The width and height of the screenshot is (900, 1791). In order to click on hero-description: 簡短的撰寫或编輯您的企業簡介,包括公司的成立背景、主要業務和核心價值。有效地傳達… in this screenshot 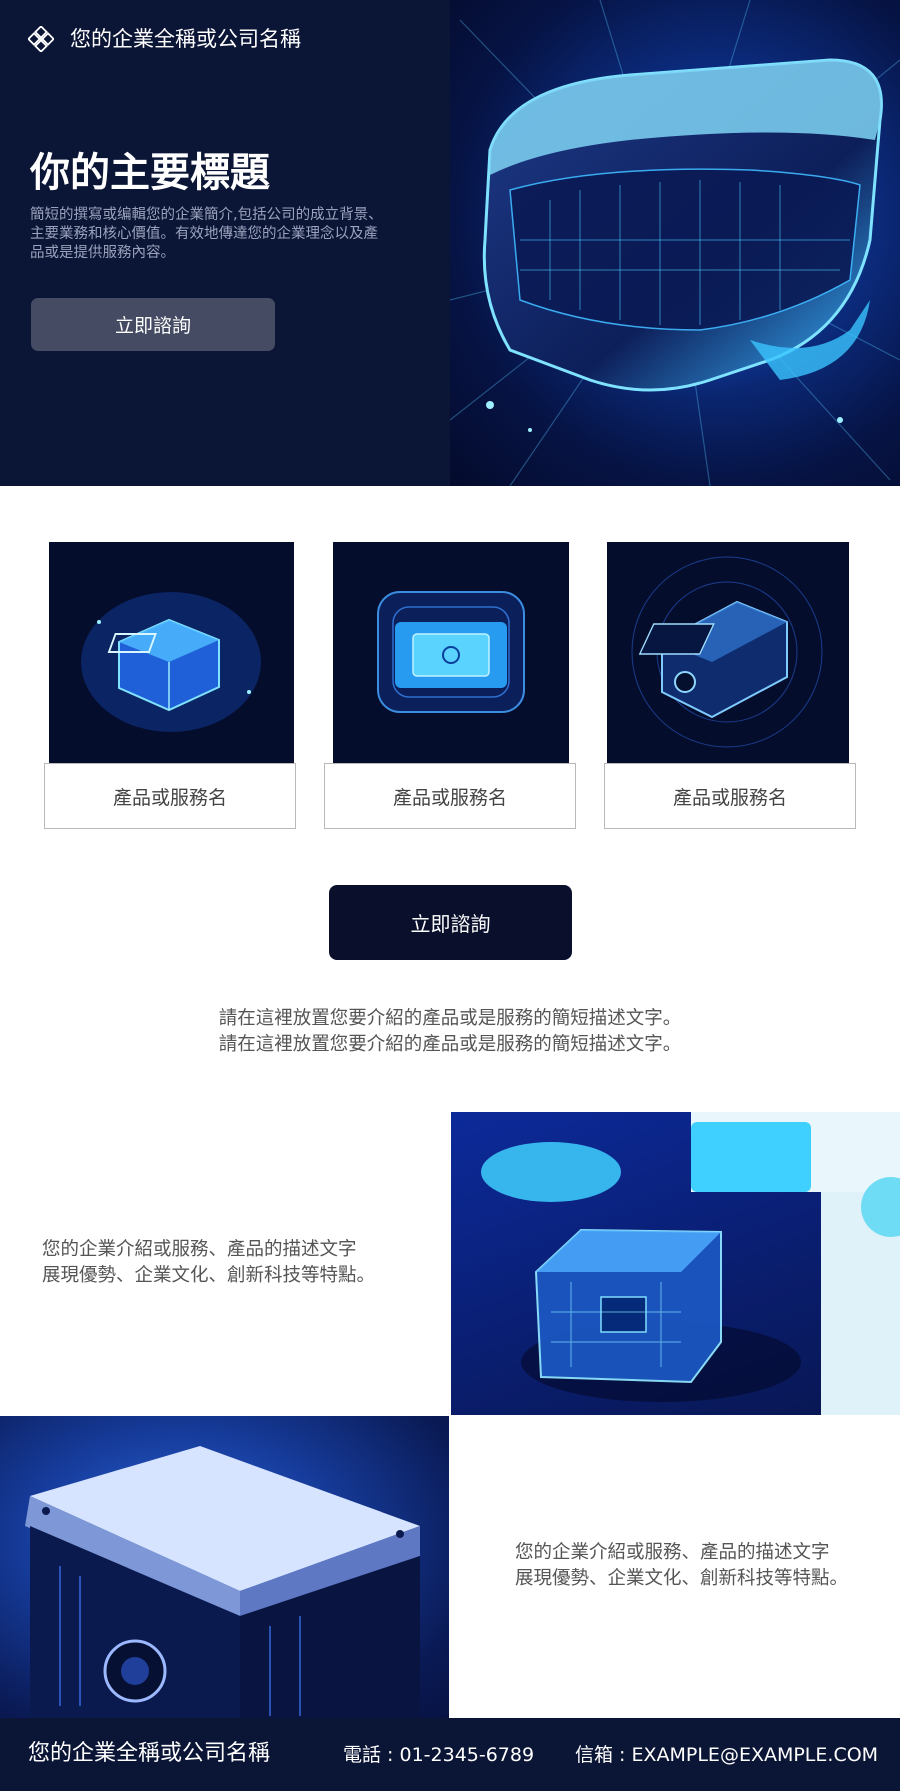, I will do `click(206, 234)`.